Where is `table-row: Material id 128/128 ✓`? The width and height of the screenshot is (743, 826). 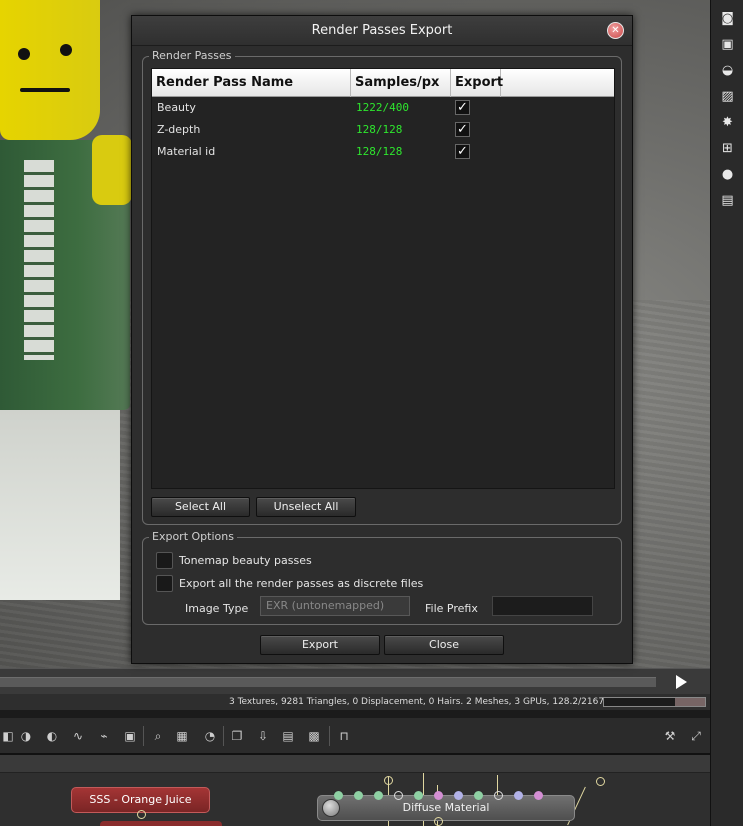 table-row: Material id 128/128 ✓ is located at coordinates (383, 152).